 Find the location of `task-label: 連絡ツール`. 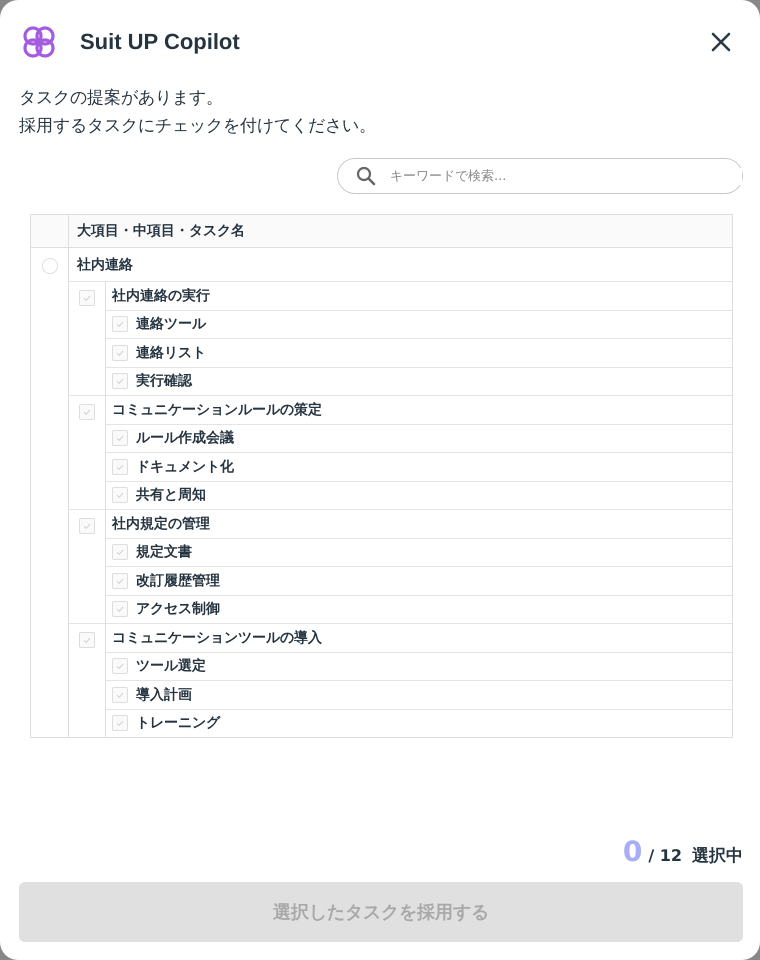

task-label: 連絡ツール is located at coordinates (171, 324).